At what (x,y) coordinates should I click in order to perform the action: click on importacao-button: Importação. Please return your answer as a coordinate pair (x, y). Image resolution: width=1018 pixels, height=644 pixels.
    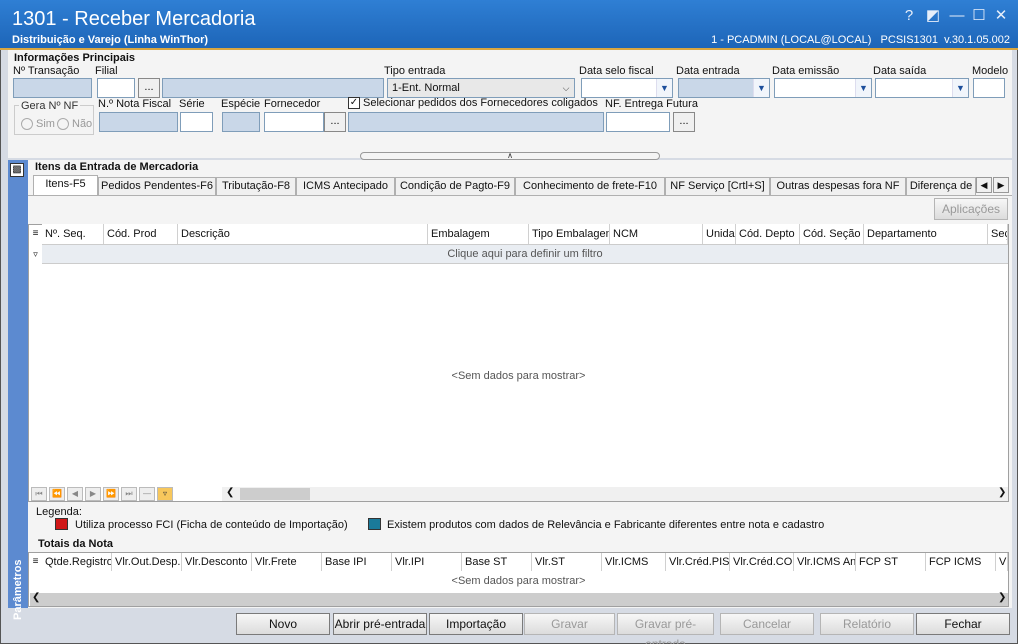
    Looking at the image, I should click on (476, 624).